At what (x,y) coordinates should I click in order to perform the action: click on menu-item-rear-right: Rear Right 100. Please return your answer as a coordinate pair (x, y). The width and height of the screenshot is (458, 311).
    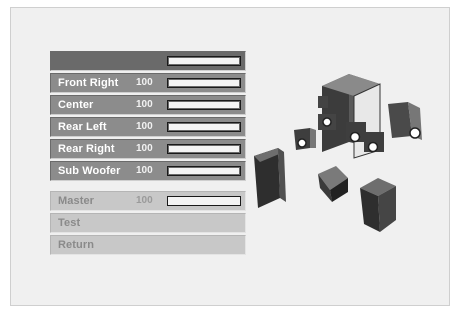
    Looking at the image, I should click on (148, 149).